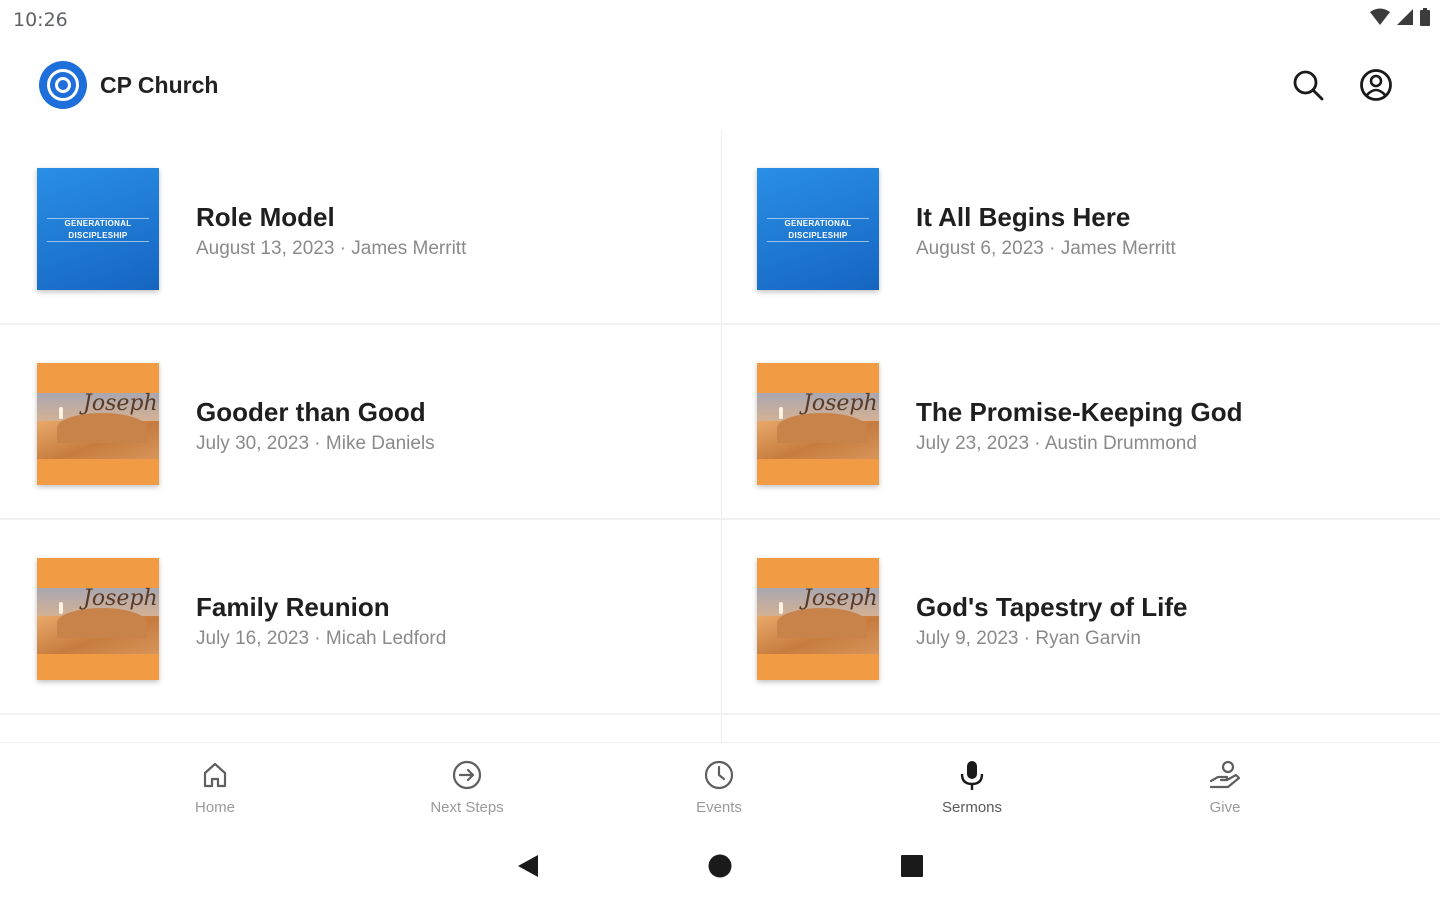  I want to click on microphone-icon, so click(972, 775).